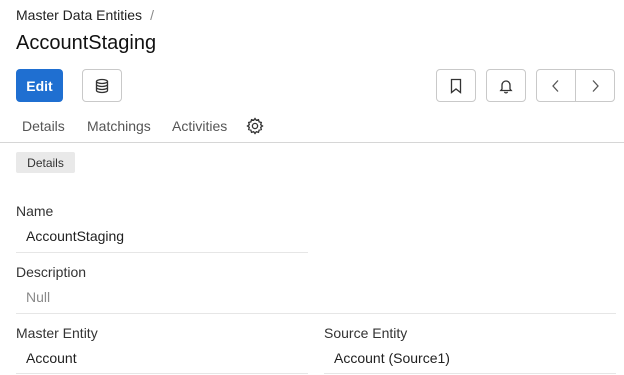 Image resolution: width=624 pixels, height=375 pixels. Describe the element at coordinates (51, 272) in the screenshot. I see `description-label: Description` at that location.